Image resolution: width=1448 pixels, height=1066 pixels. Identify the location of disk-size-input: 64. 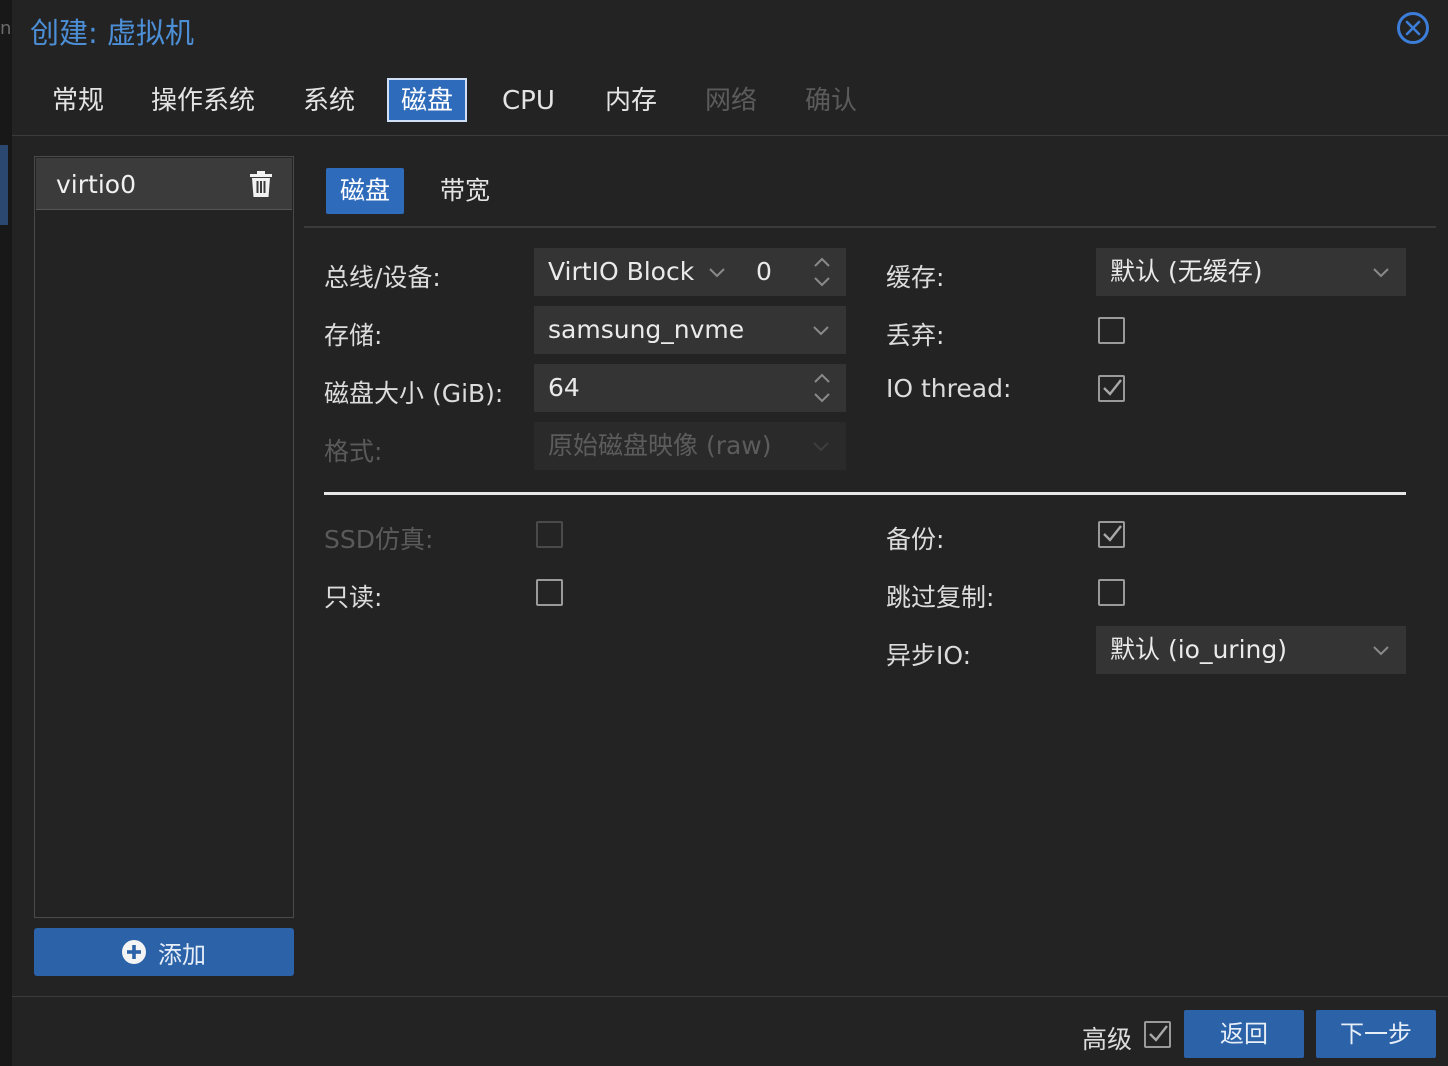
(690, 388).